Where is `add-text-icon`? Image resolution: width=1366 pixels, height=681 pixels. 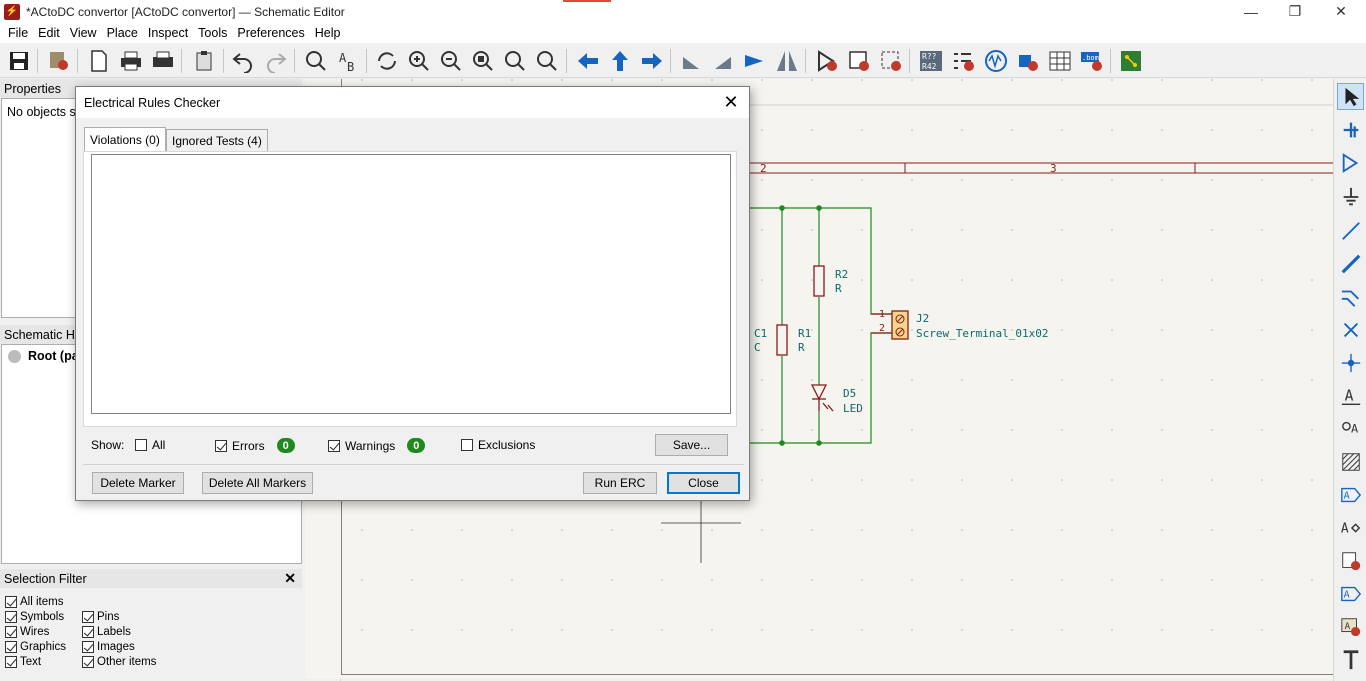
add-text-icon is located at coordinates (1350, 659).